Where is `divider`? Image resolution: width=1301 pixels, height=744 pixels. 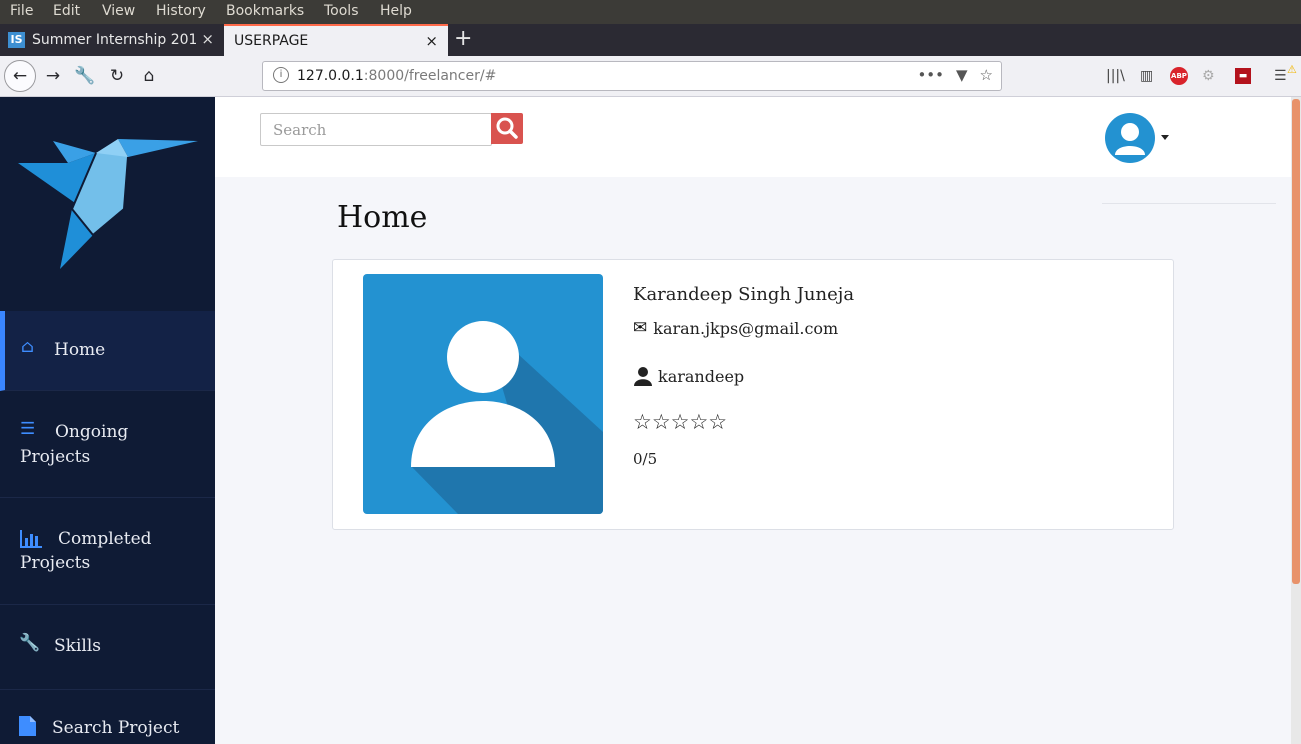 divider is located at coordinates (1189, 203).